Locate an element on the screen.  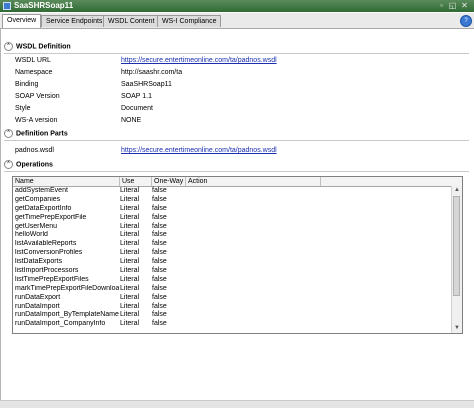
definition-part-name: padnos.wsdl is located at coordinates (34, 150).